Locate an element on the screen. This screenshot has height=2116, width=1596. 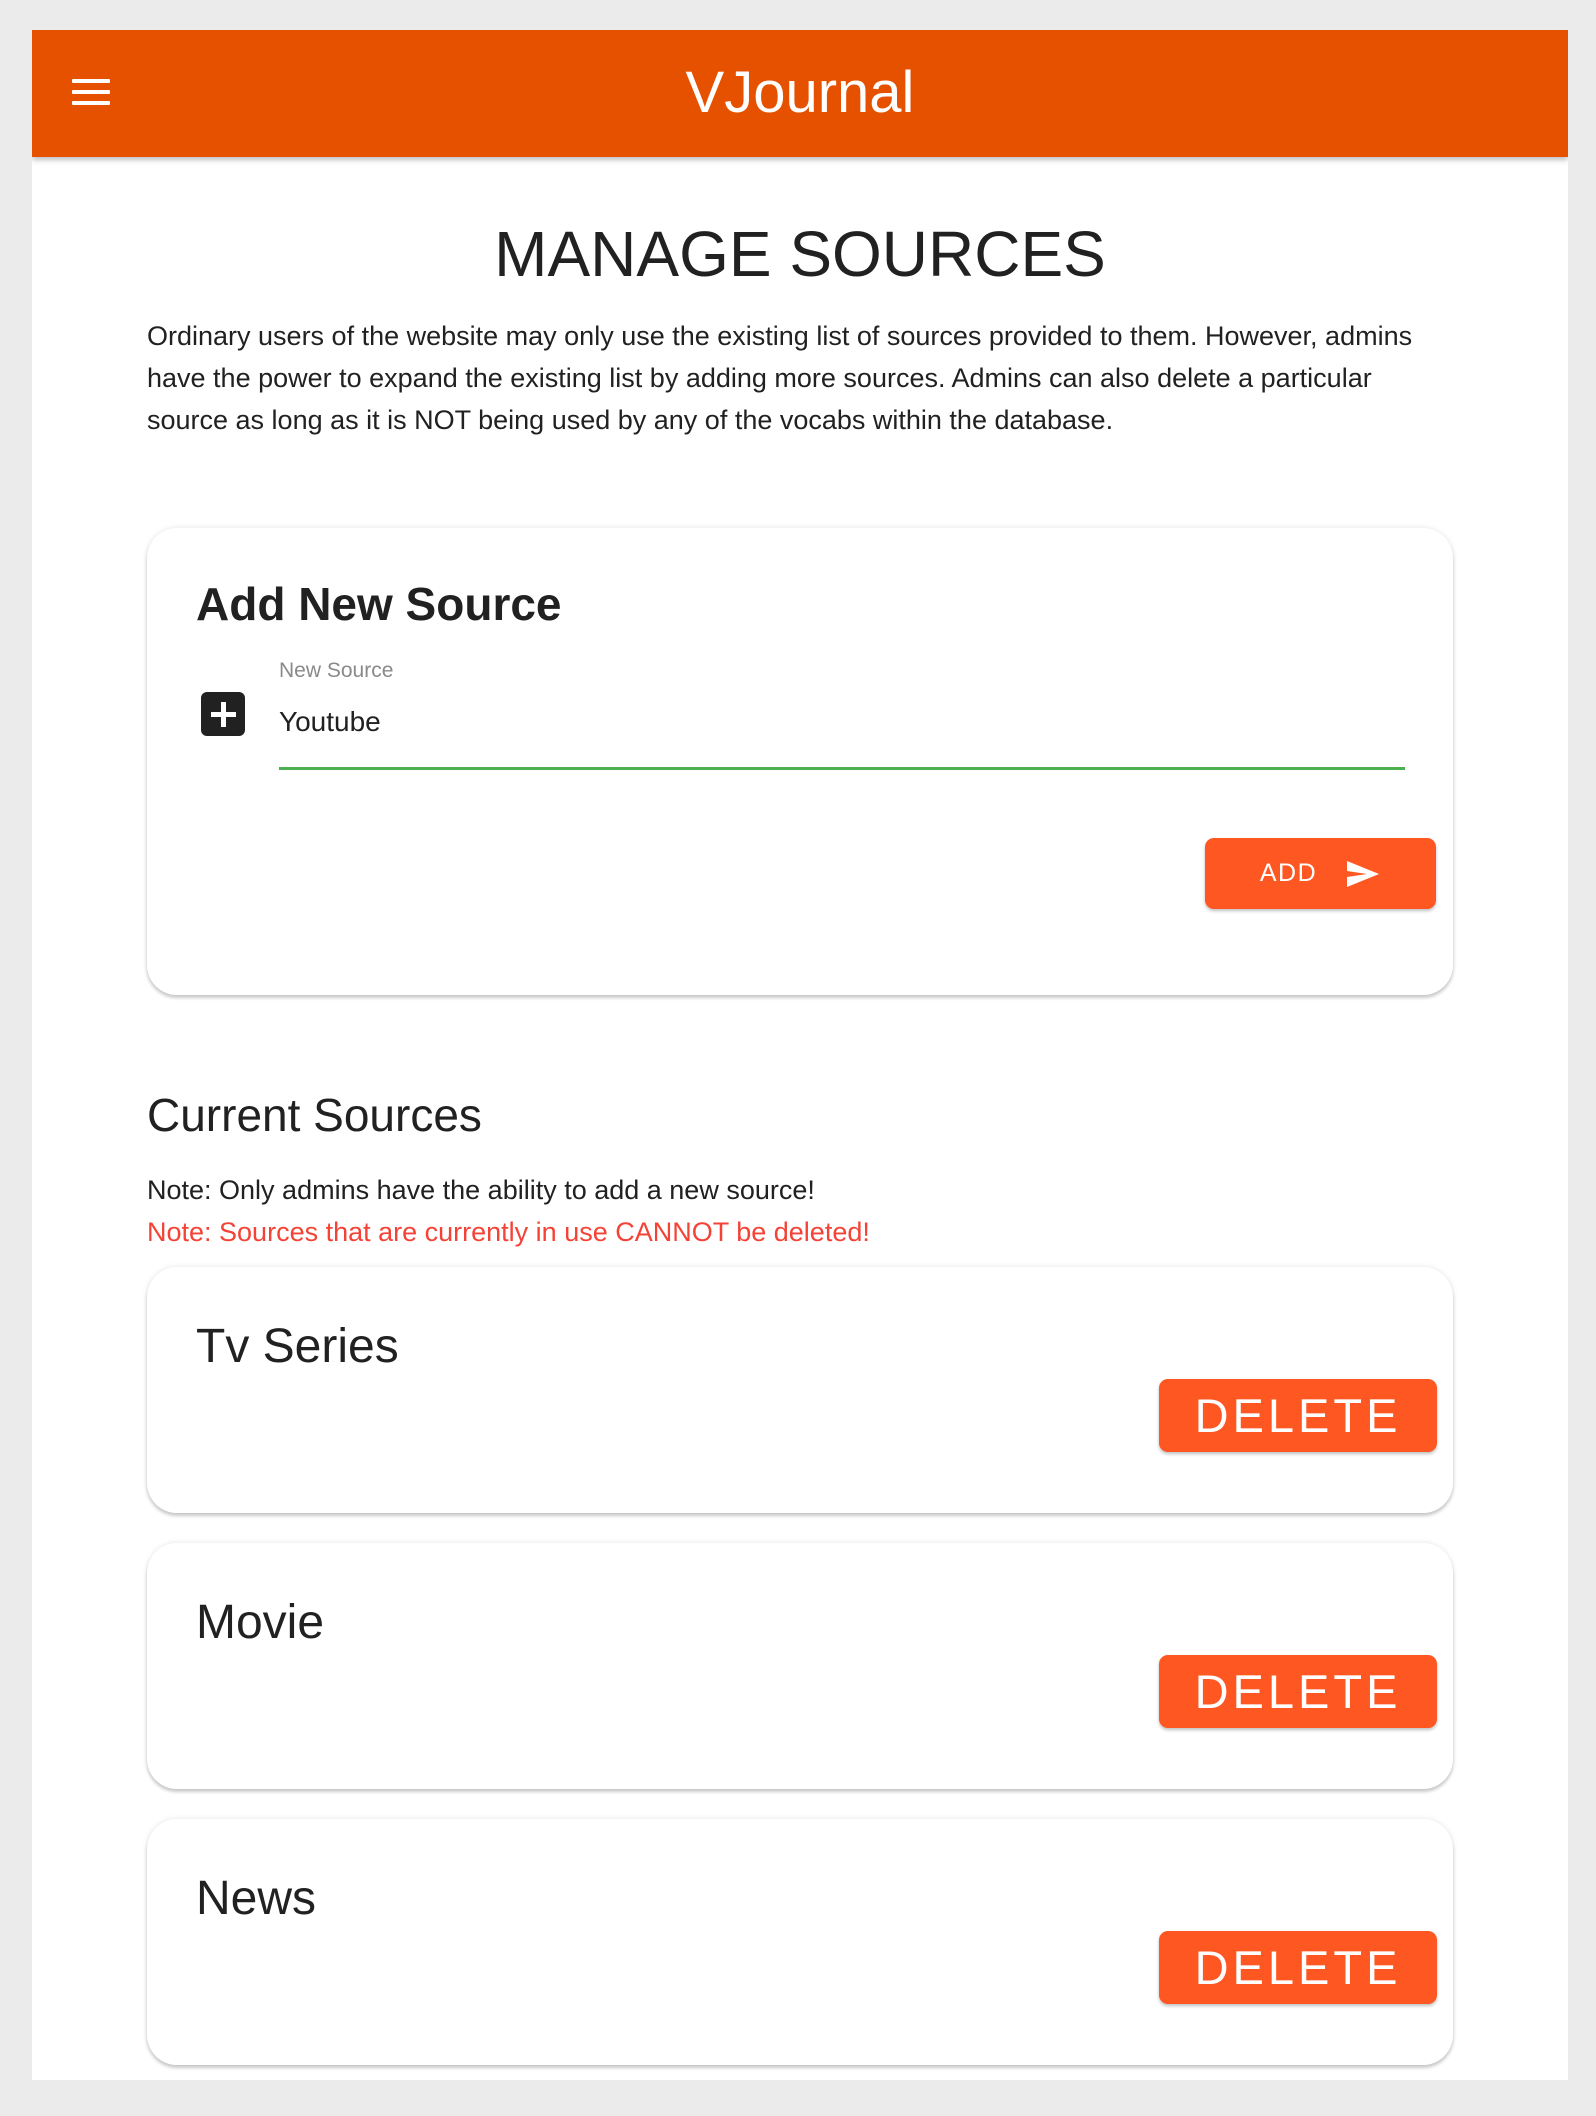
app-title: VJournal is located at coordinates (800, 92).